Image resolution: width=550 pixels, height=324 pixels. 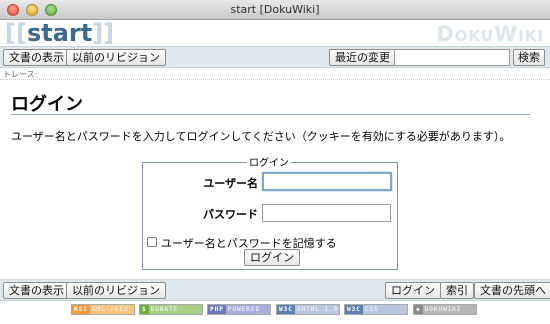 I want to click on remember-checkbox, so click(x=152, y=242).